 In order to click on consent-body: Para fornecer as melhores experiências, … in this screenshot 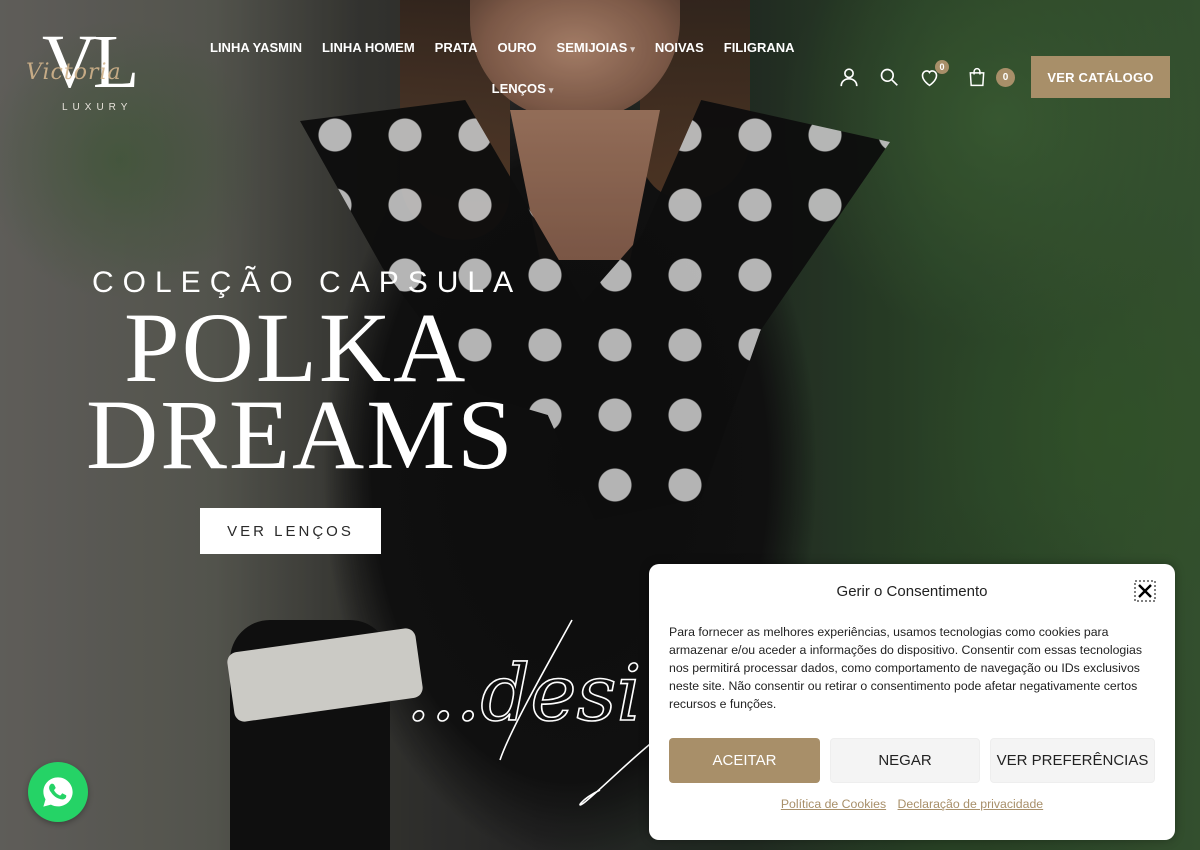, I will do `click(905, 668)`.